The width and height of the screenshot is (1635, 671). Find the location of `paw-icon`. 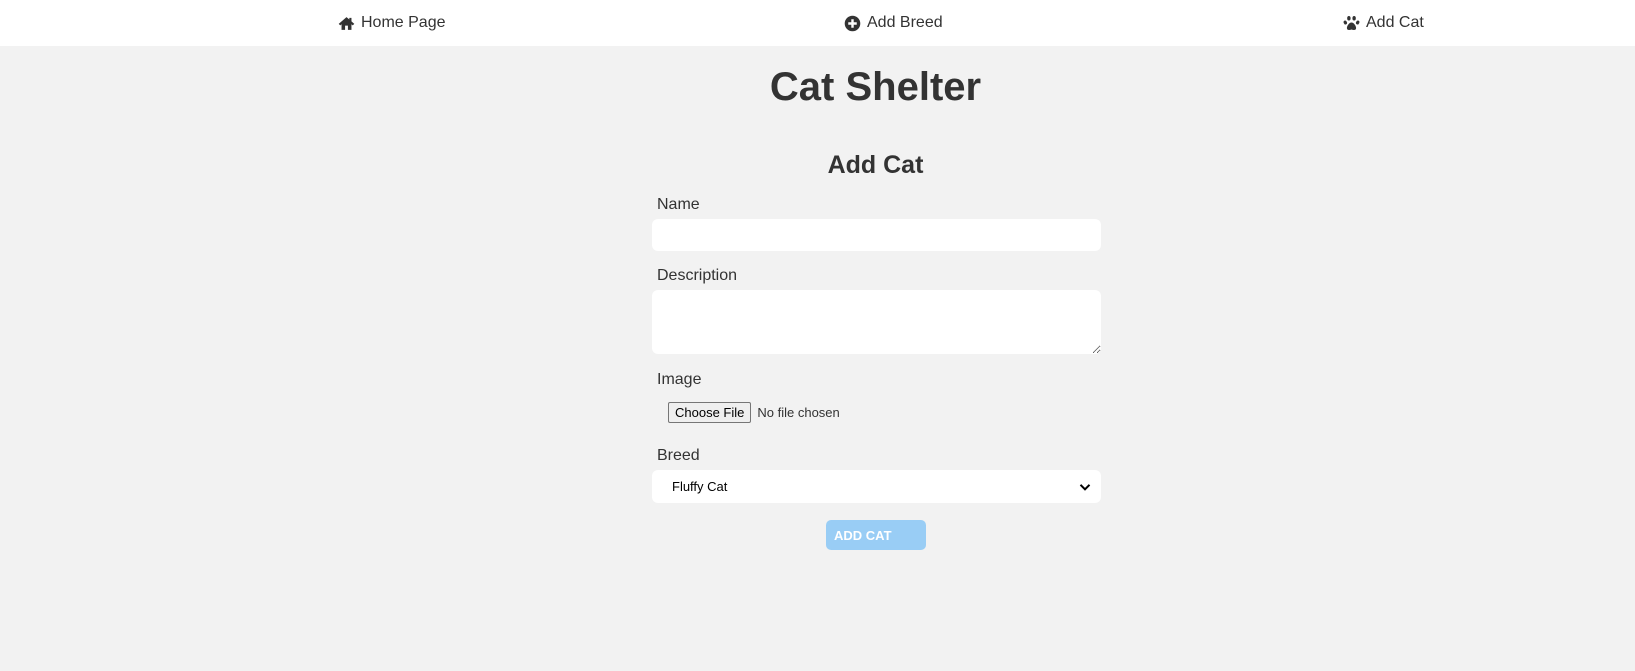

paw-icon is located at coordinates (1351, 22).